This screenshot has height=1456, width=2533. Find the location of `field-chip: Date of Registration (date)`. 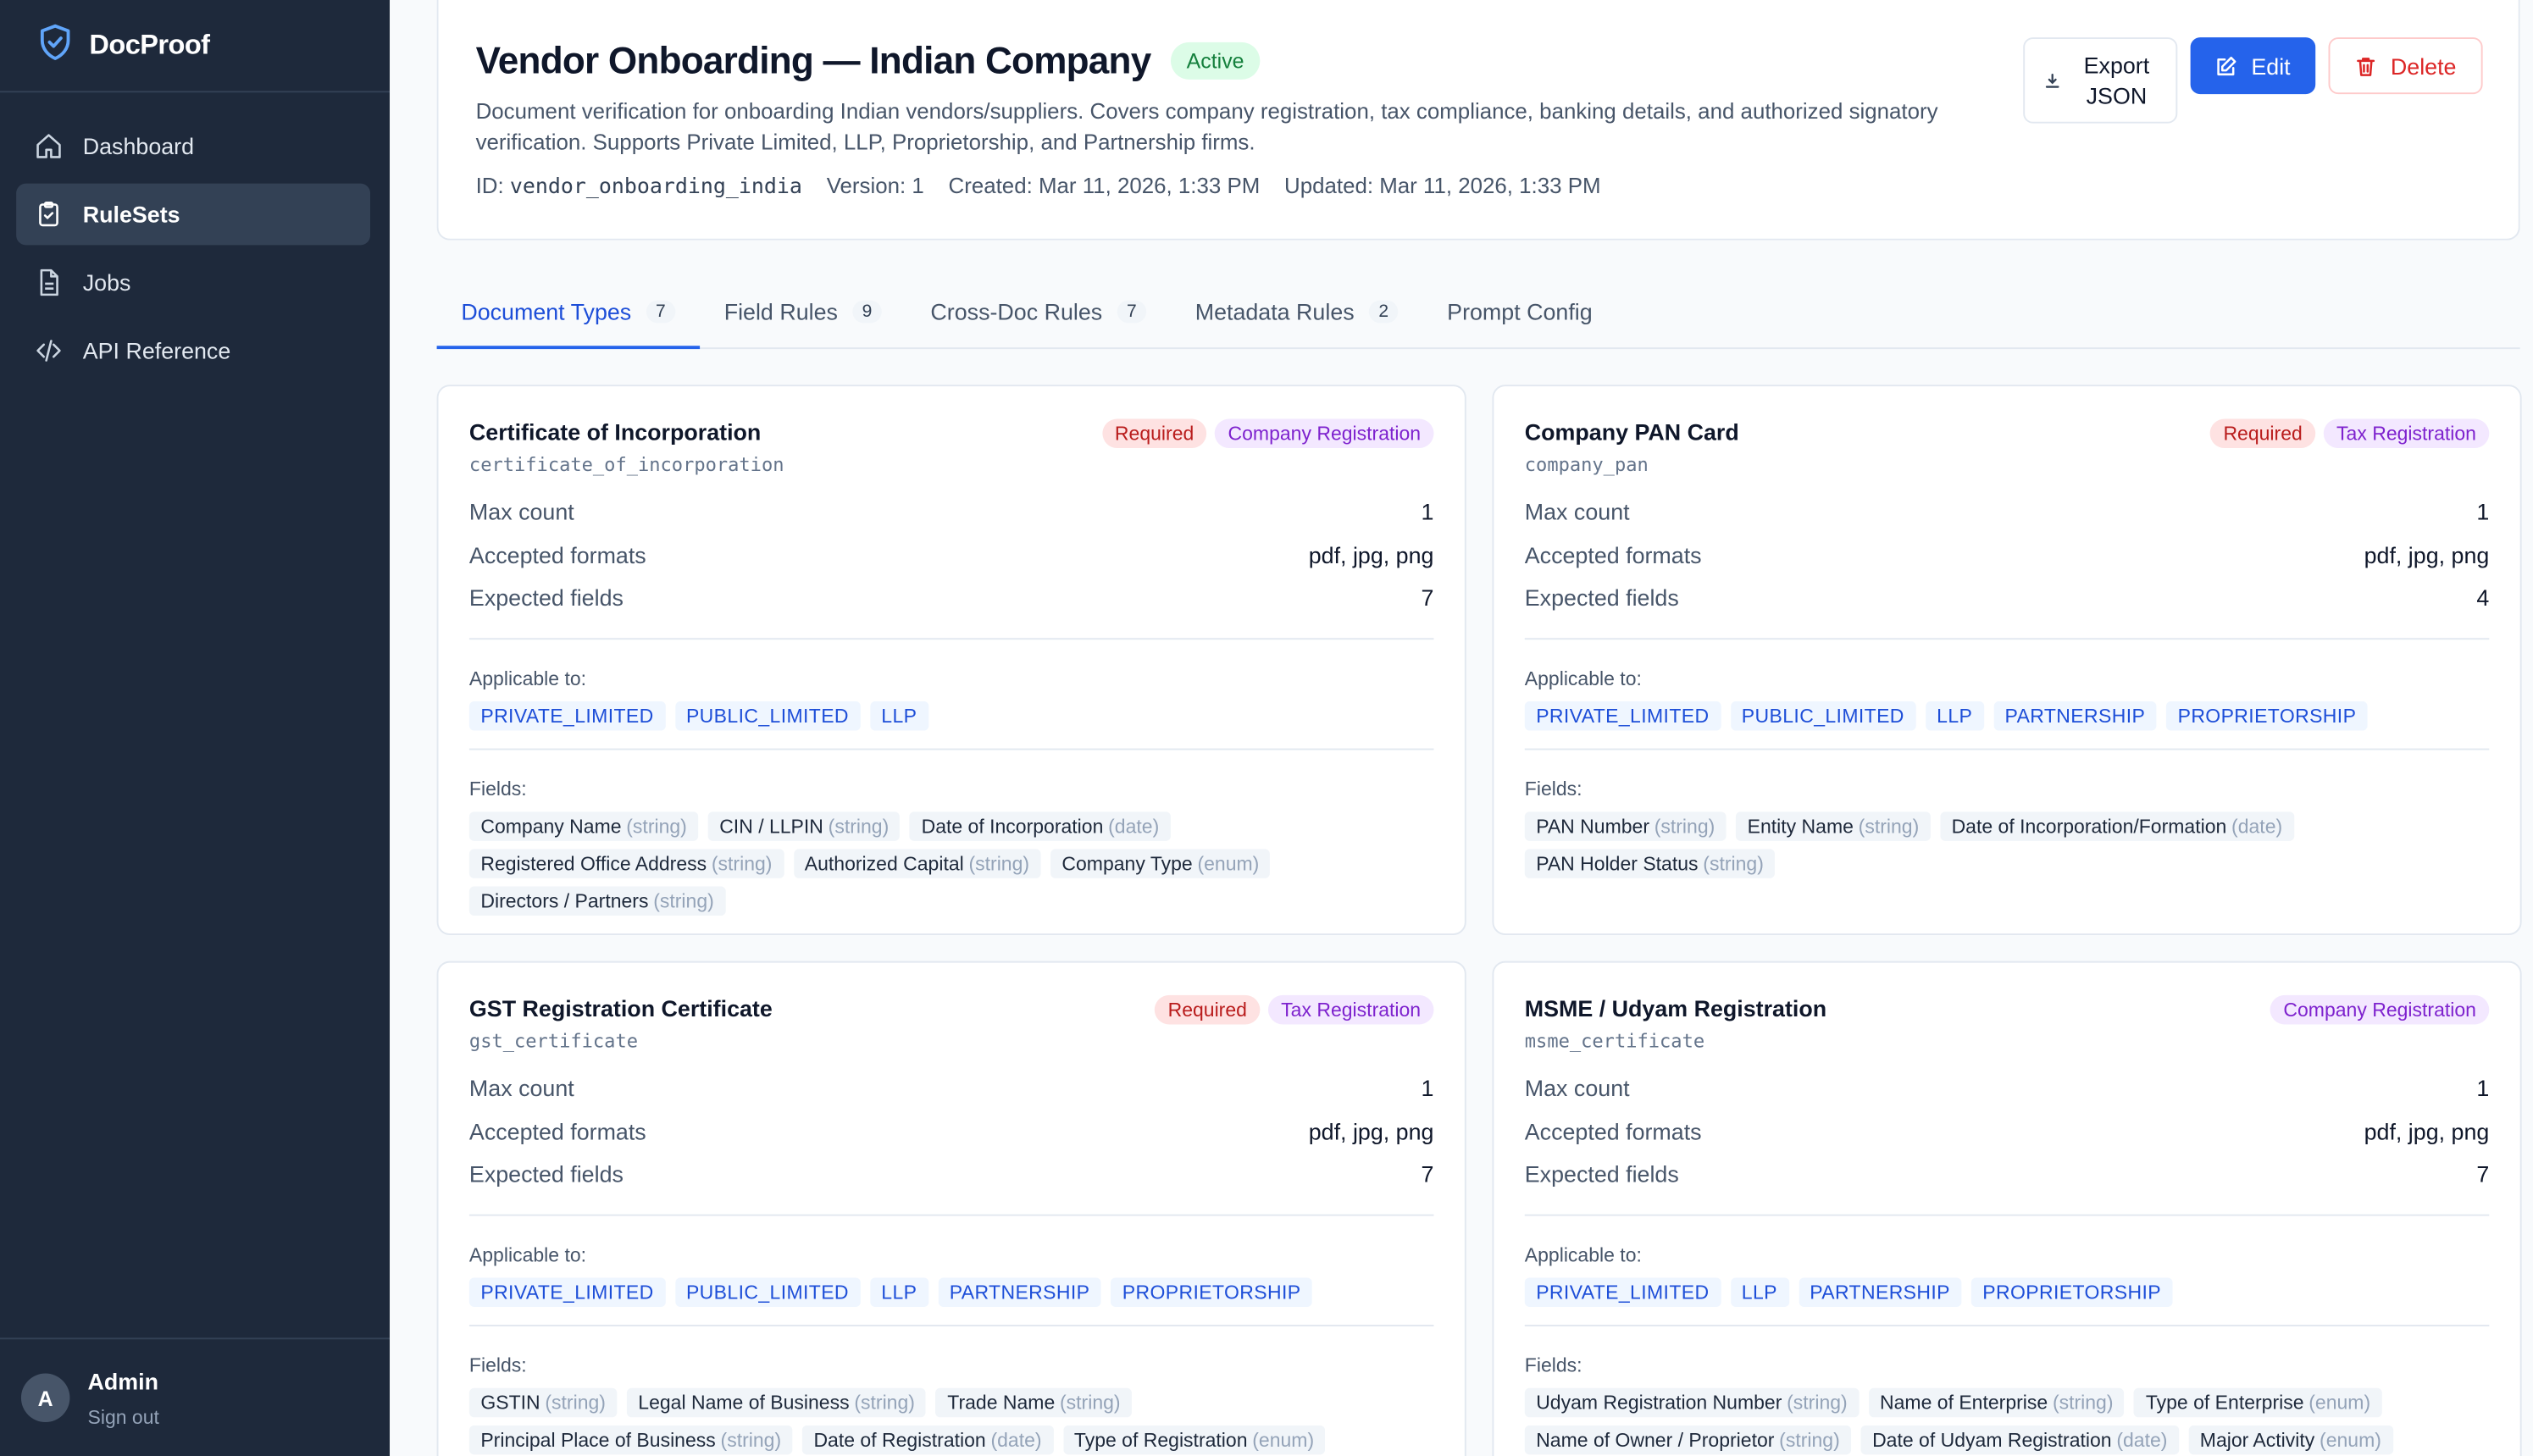

field-chip: Date of Registration (date) is located at coordinates (928, 1439).